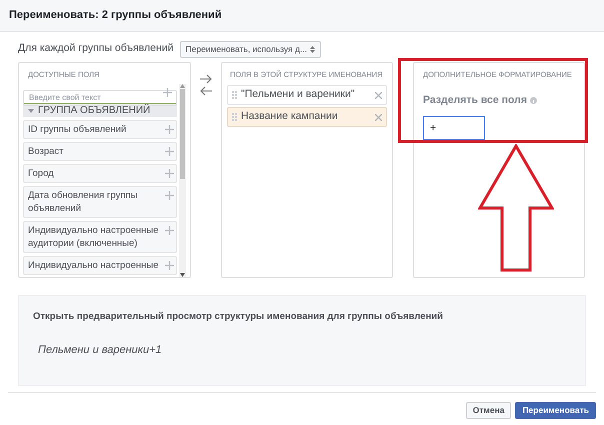  What do you see at coordinates (100, 151) in the screenshot?
I see `field-item: Возраст` at bounding box center [100, 151].